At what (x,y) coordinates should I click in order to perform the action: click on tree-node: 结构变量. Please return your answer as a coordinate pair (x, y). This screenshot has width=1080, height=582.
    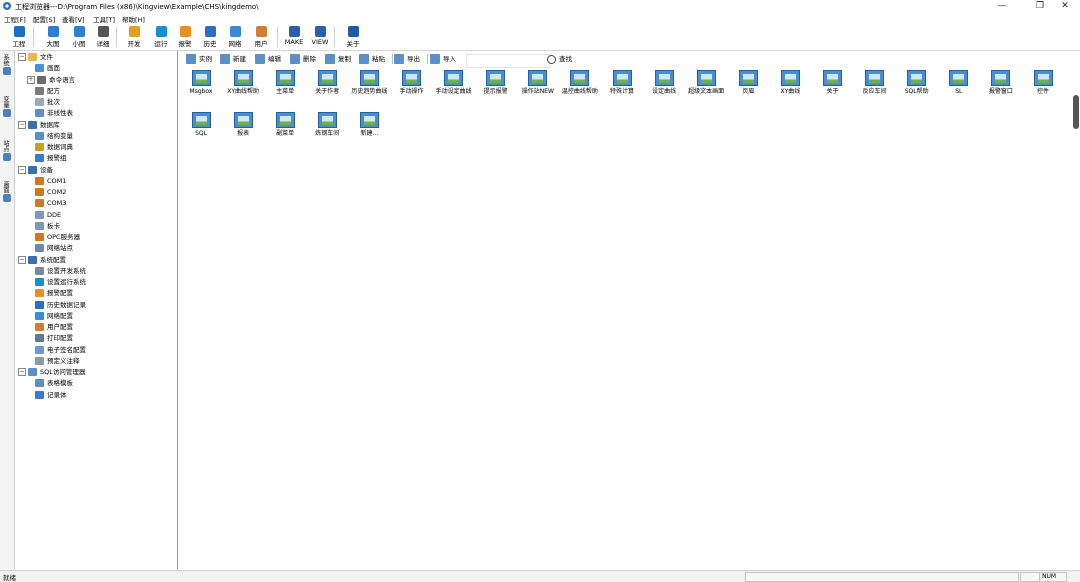
    Looking at the image, I should click on (54, 136).